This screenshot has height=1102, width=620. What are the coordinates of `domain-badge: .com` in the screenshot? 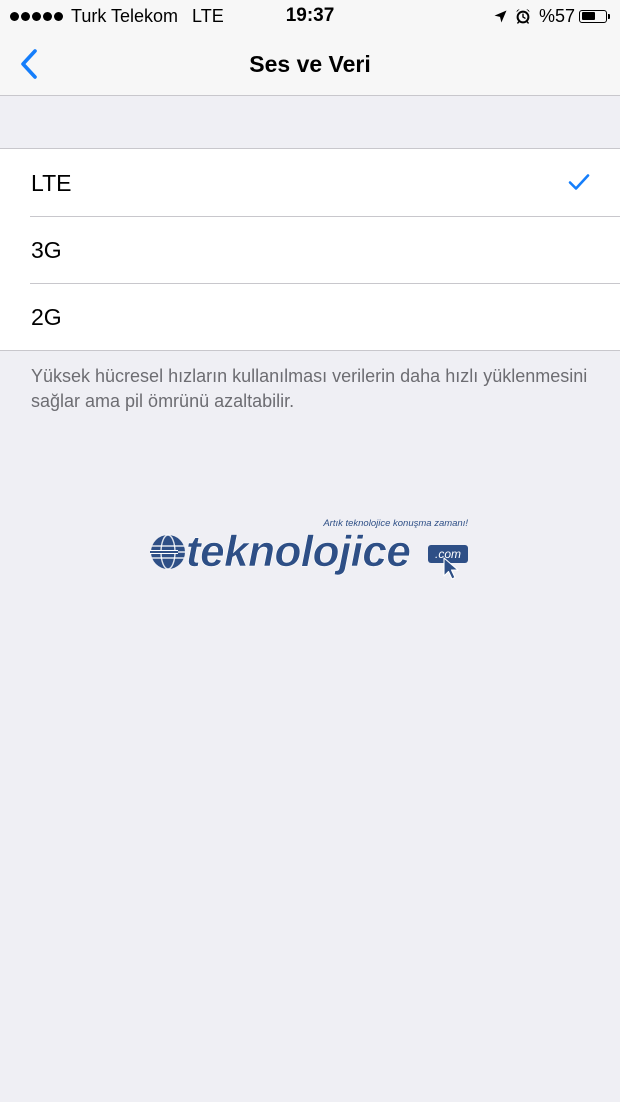 It's located at (448, 554).